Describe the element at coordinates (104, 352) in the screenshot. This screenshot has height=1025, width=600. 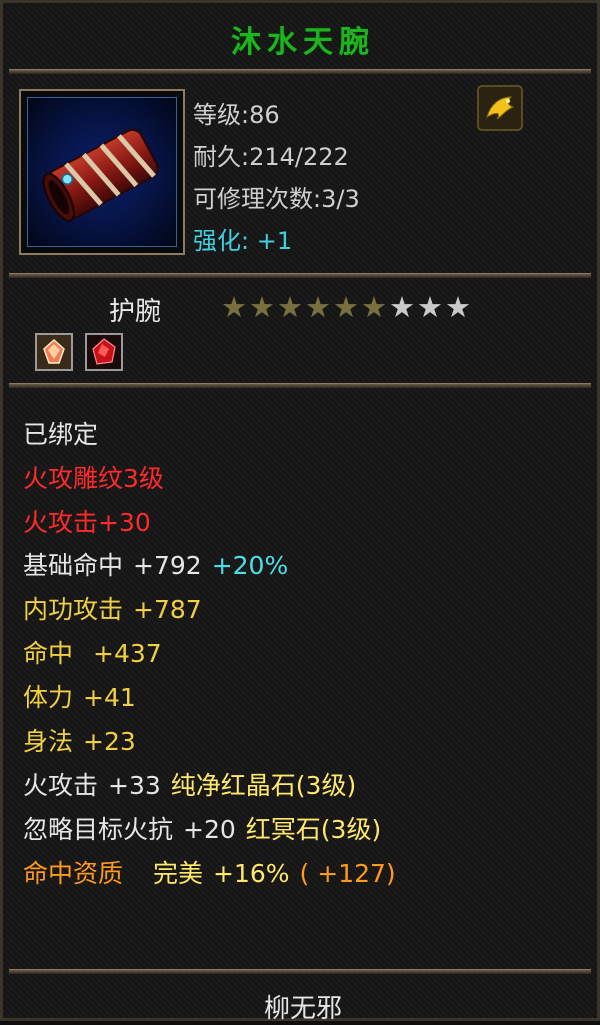
I see `red-dark-stone-gem-icon` at that location.